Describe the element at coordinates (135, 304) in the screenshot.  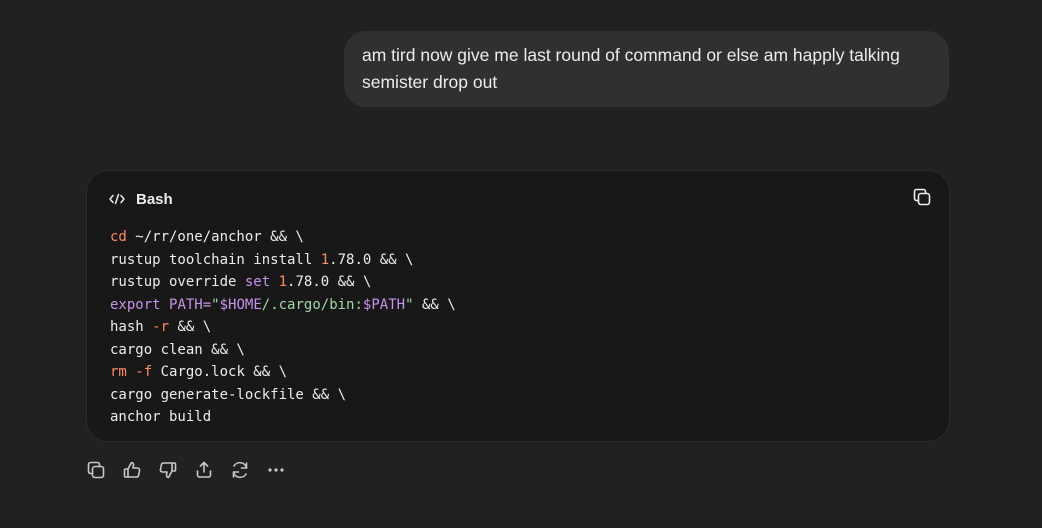
I see `code-token: export` at that location.